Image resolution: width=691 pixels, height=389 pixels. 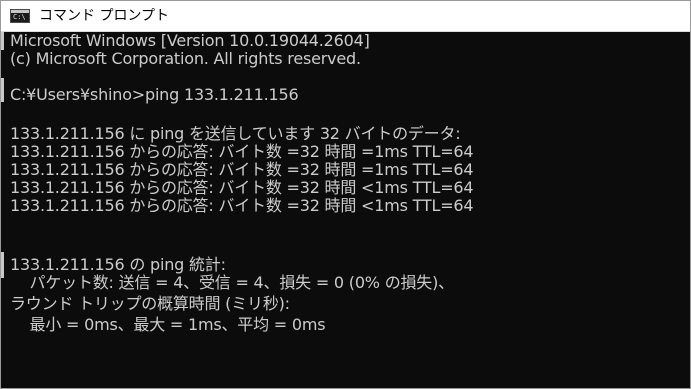 What do you see at coordinates (168, 324) in the screenshot?
I see `console-line: 最小 = 0ms、最大 = 1ms、平均 = 0ms` at bounding box center [168, 324].